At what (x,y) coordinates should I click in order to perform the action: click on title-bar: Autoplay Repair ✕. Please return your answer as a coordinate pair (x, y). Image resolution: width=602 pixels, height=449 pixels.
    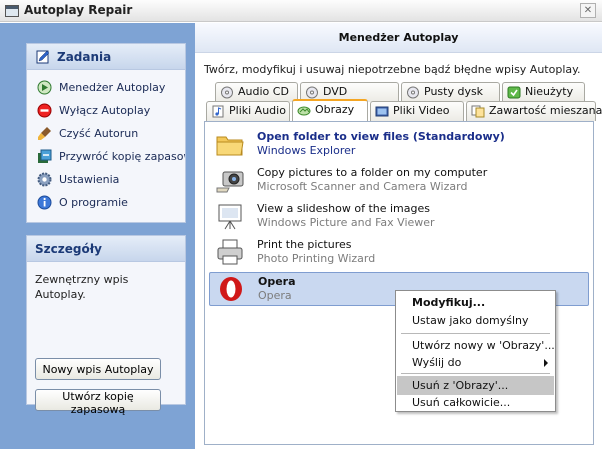
    Looking at the image, I should click on (301, 11).